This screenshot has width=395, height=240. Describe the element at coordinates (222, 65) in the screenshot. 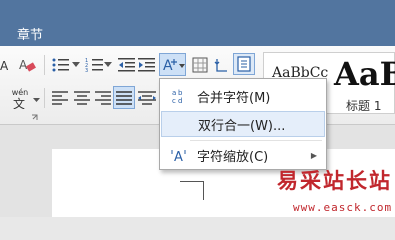

I see `show-hide-marks-icon` at that location.